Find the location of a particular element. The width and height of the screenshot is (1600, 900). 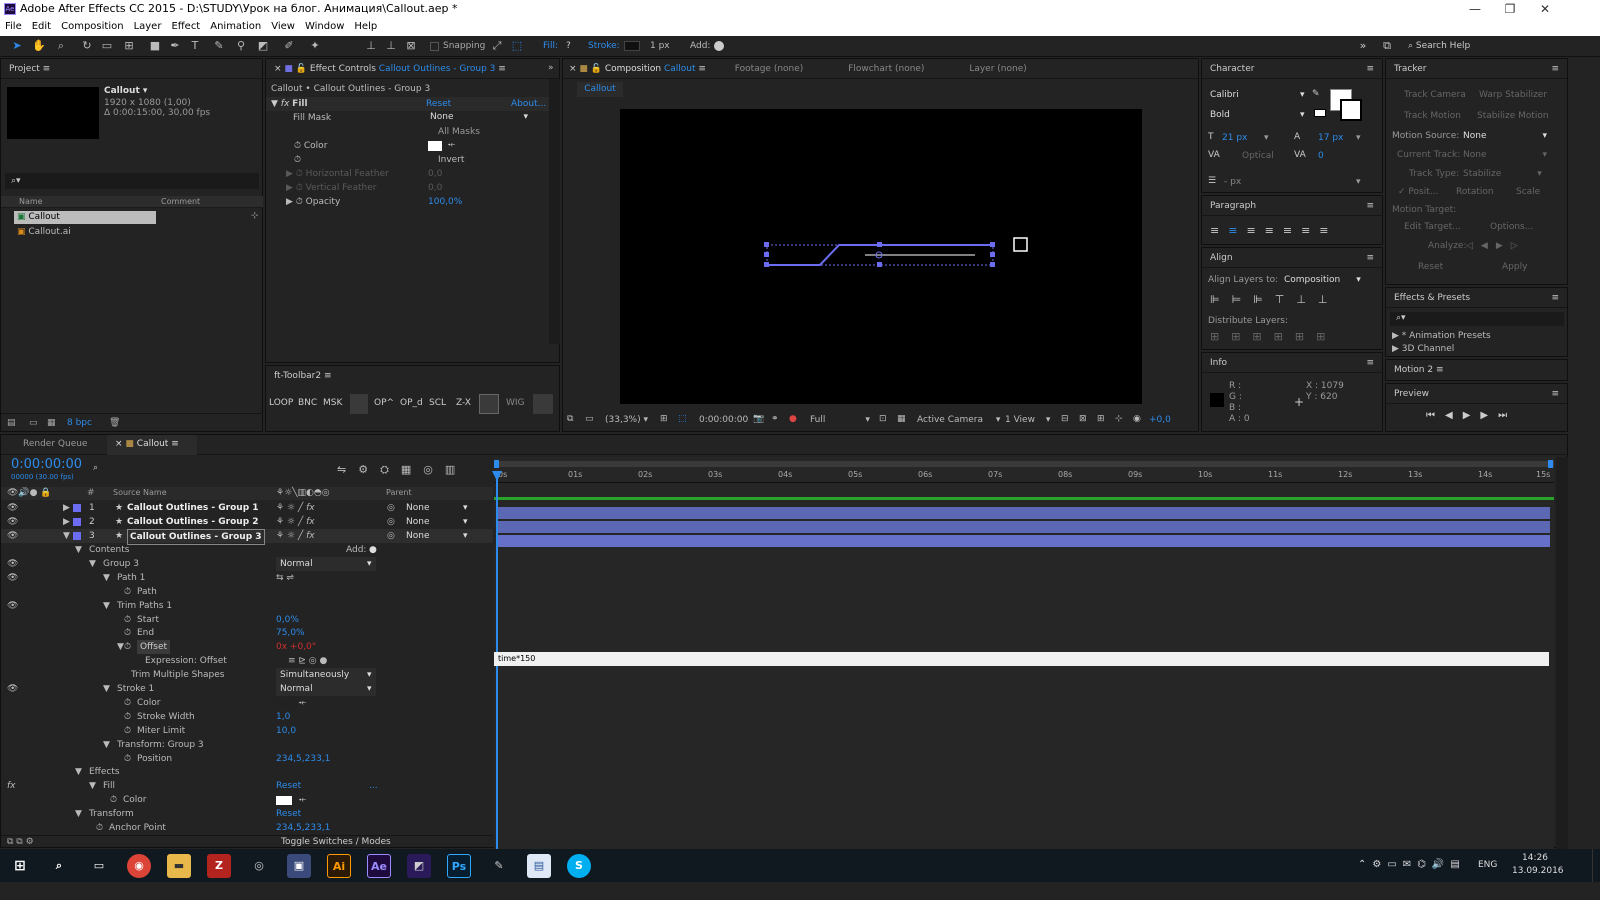

transparency-grid-icon: ▦ is located at coordinates (901, 419).